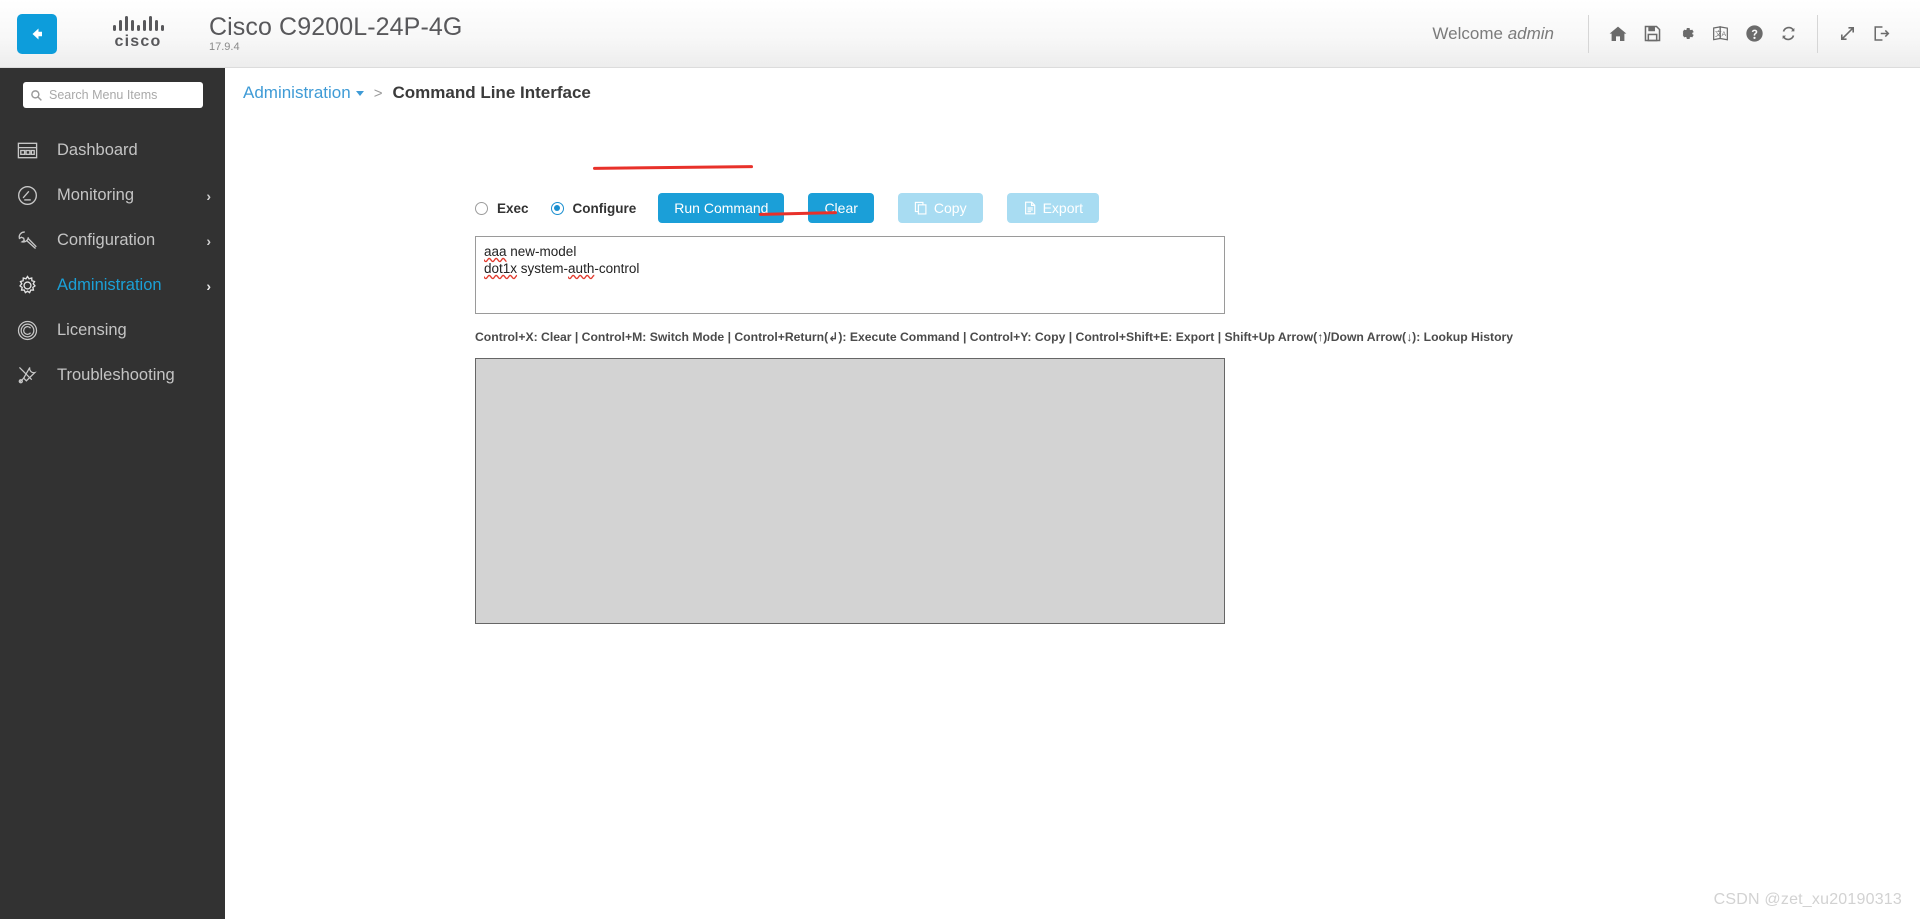  I want to click on copy-label: Copy, so click(950, 208).